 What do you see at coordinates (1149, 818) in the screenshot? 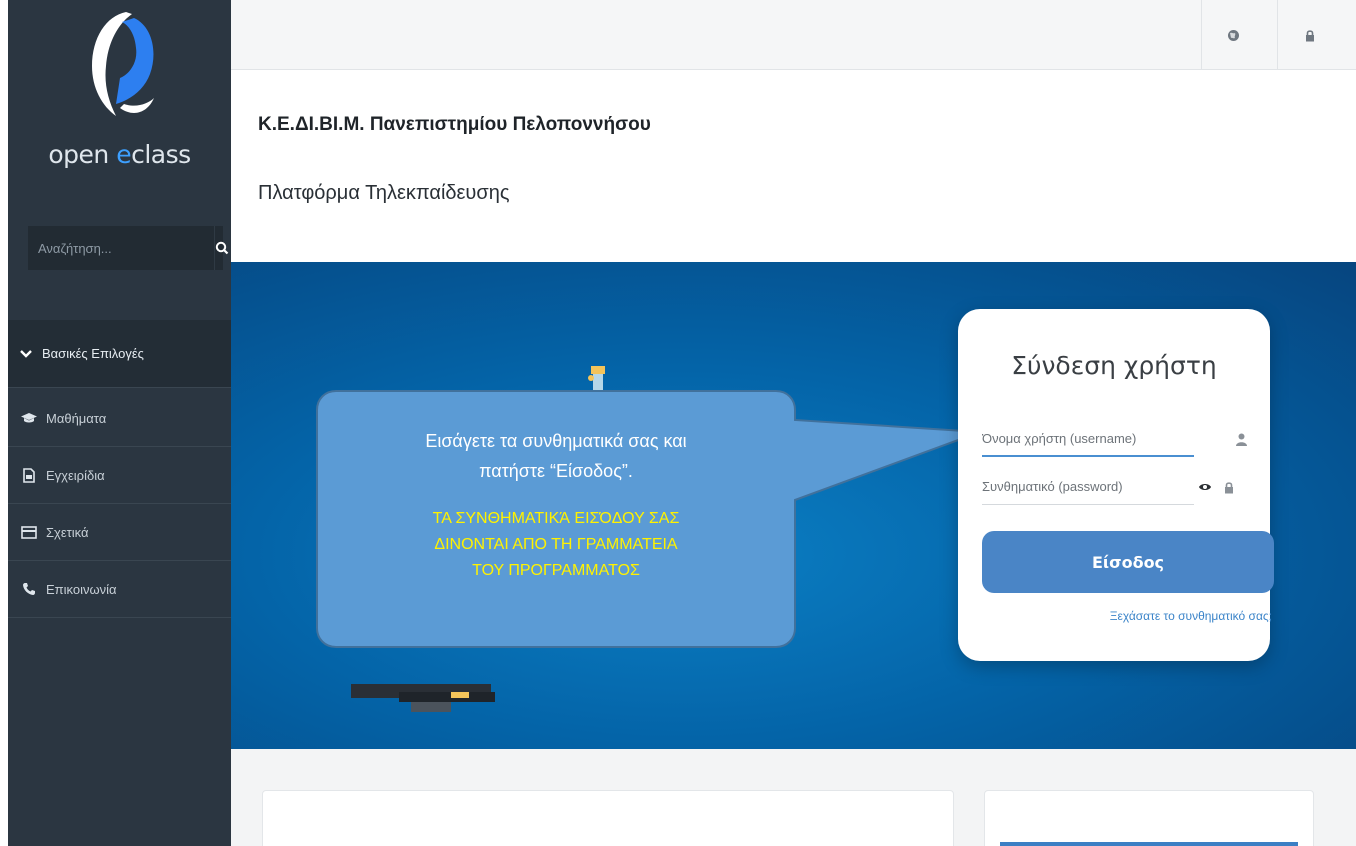
I see `content-card-right` at bounding box center [1149, 818].